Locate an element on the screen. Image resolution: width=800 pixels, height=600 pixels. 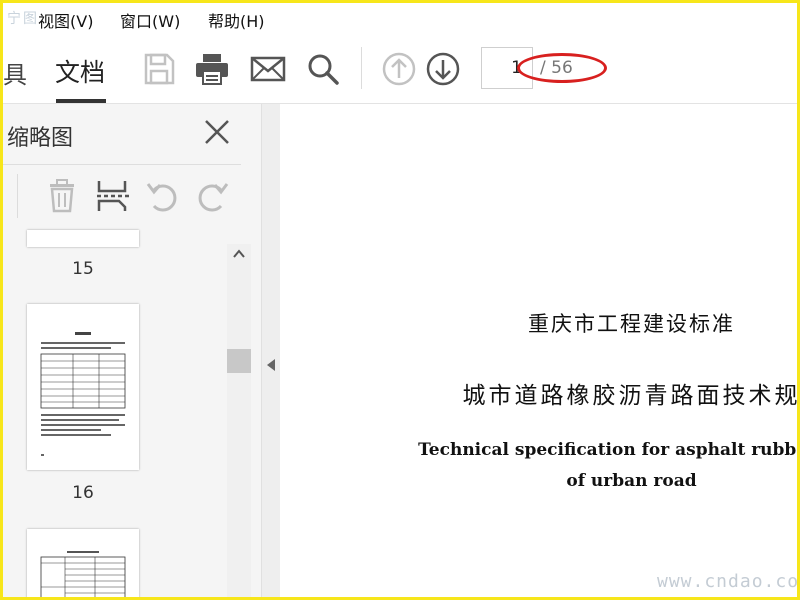
sidebar-separator is located at coordinates (17, 196).